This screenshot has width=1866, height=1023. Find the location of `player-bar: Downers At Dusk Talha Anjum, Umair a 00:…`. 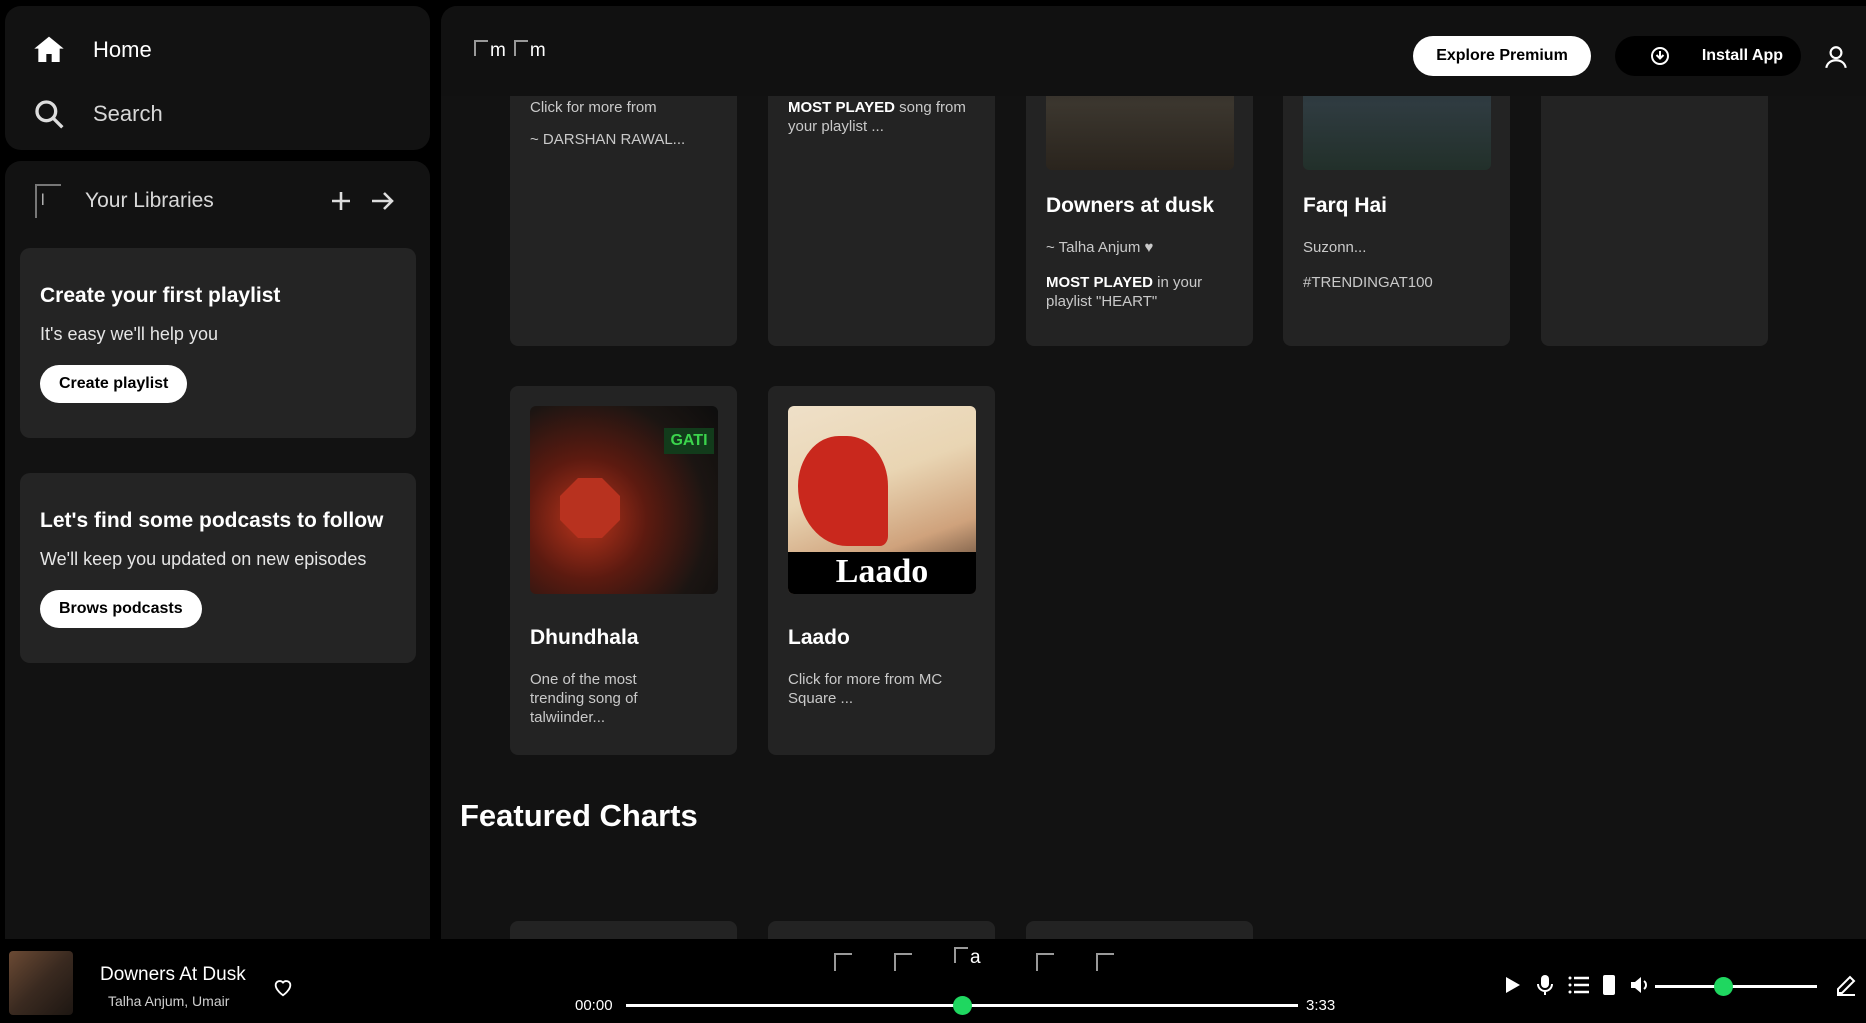

player-bar: Downers At Dusk Talha Anjum, Umair a 00:… is located at coordinates (933, 981).